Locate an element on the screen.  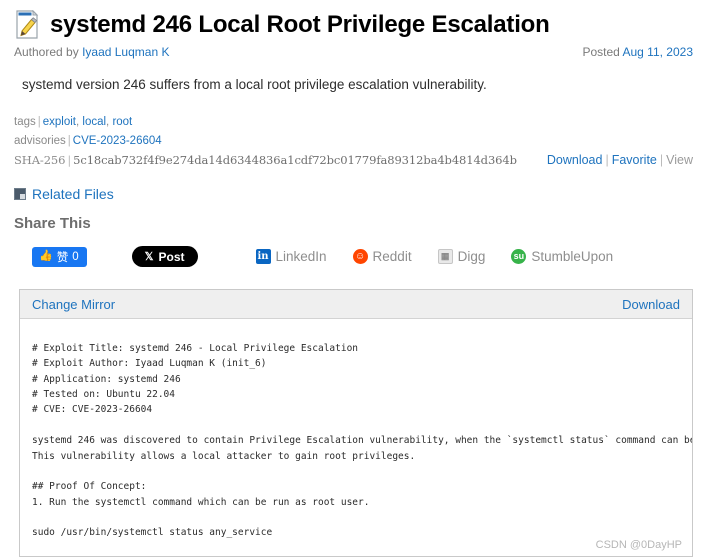
favorite-link: Favorite is located at coordinates (634, 160).